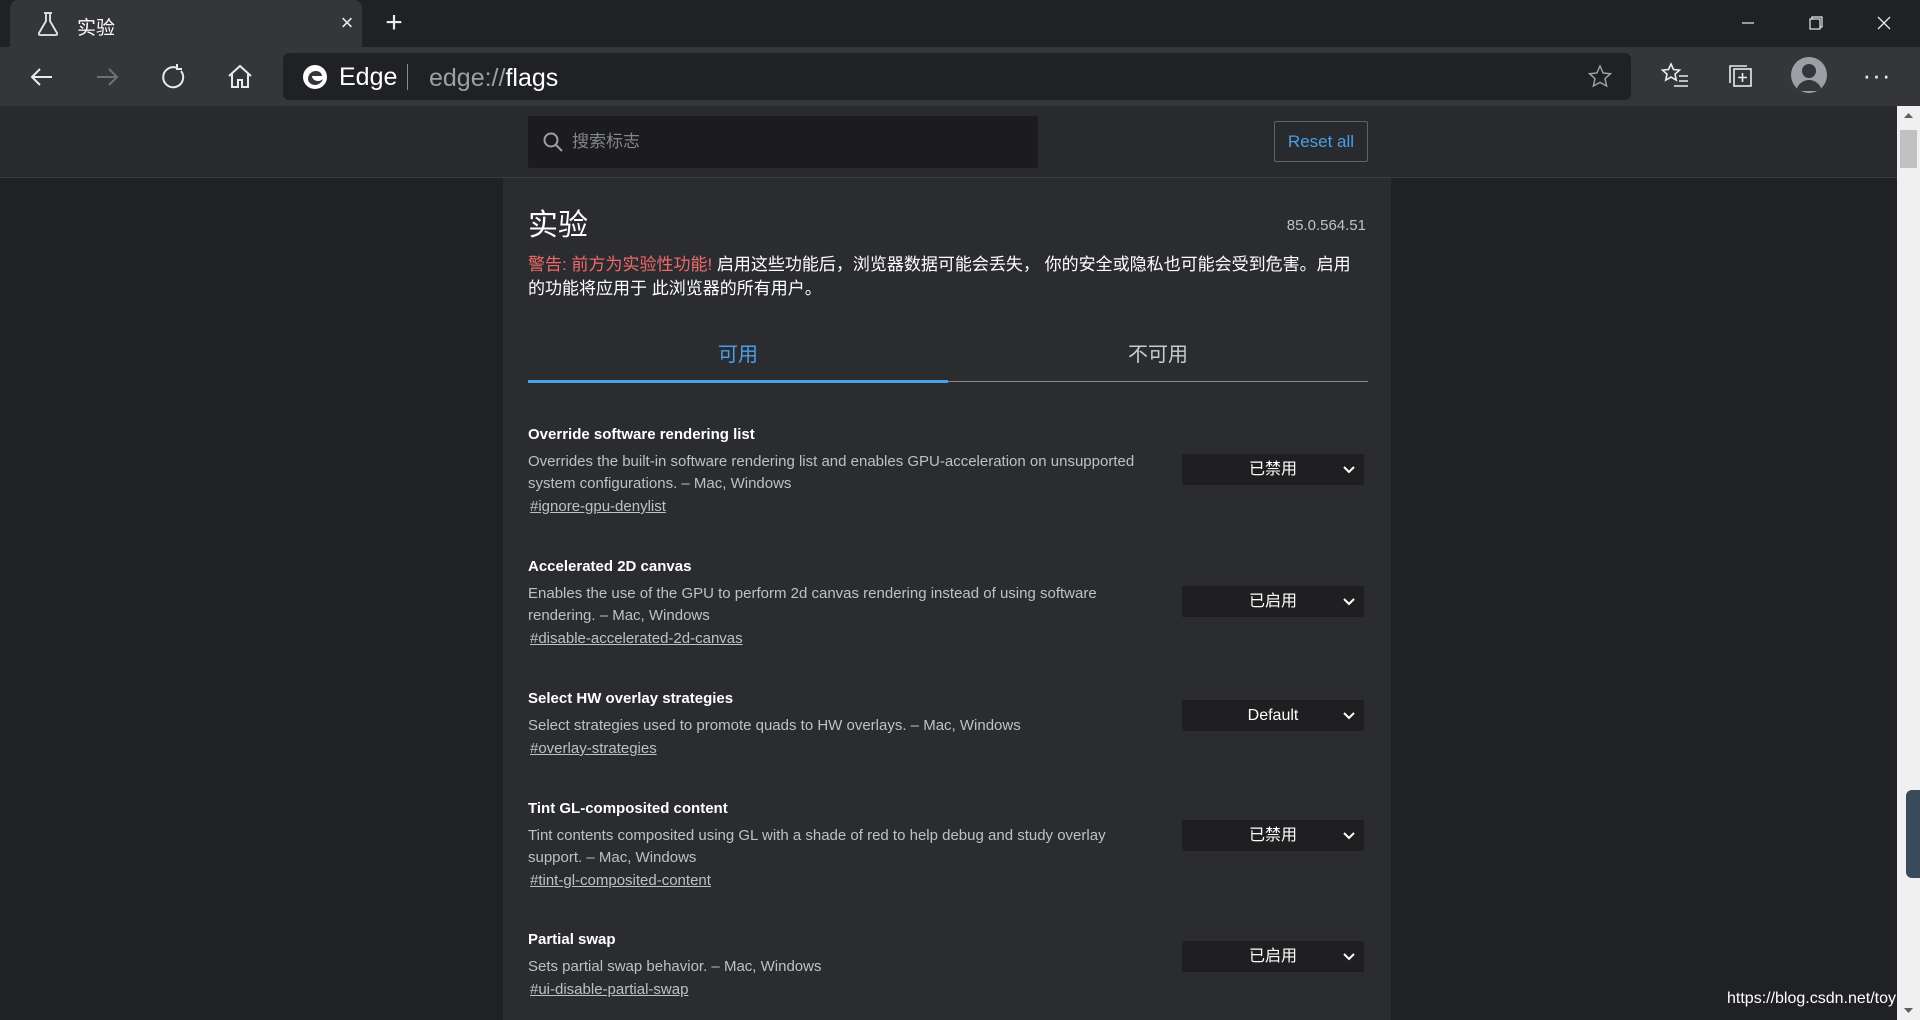 The image size is (1920, 1020). I want to click on restore-icon, so click(1816, 23).